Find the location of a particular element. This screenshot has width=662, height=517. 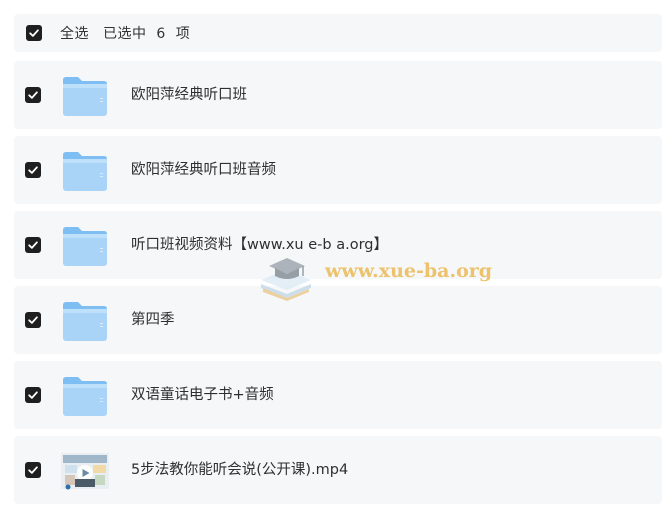

file-row: 双语童话电子书+音频 is located at coordinates (338, 395).